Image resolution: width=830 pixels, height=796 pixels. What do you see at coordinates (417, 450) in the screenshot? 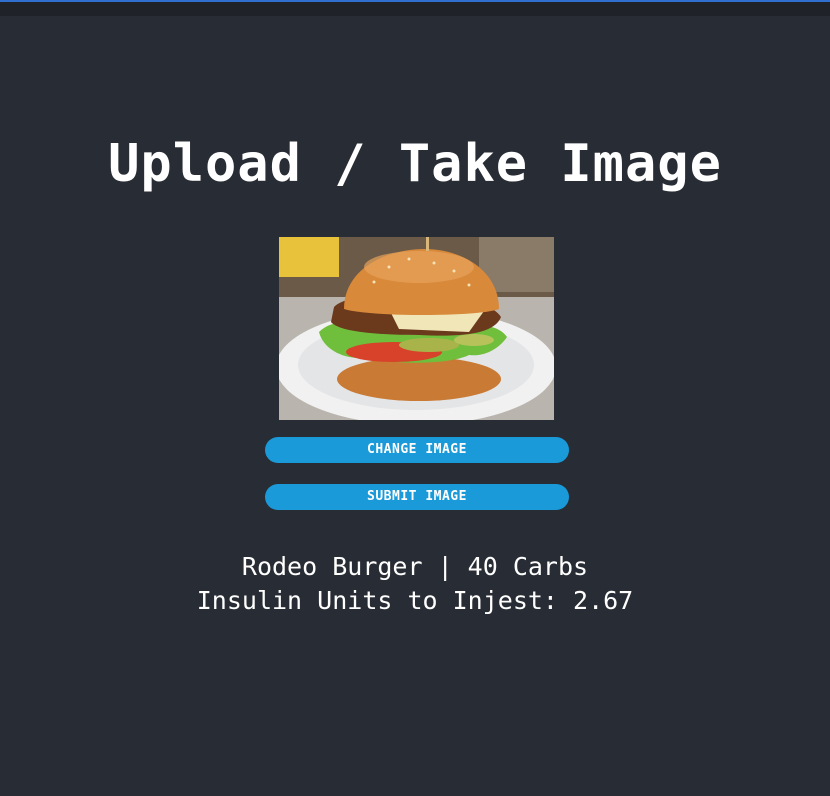
I see `change-image-button: CHANGE IMAGE` at bounding box center [417, 450].